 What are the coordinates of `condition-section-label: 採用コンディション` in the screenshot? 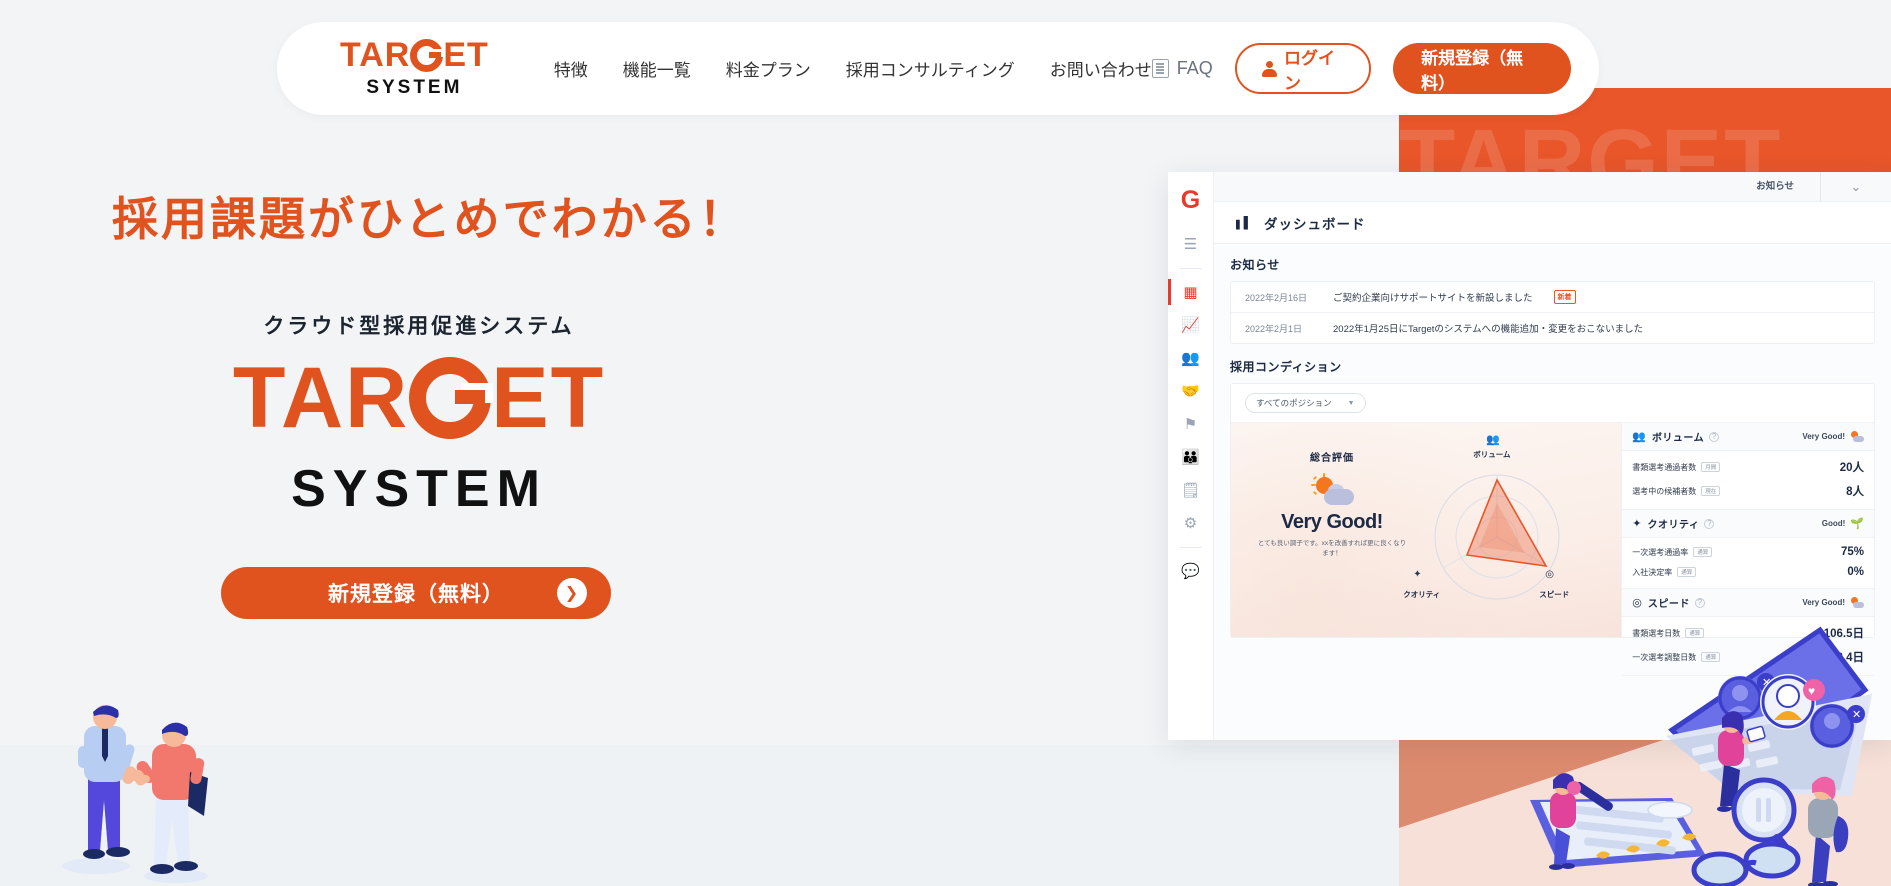 It's located at (1286, 367).